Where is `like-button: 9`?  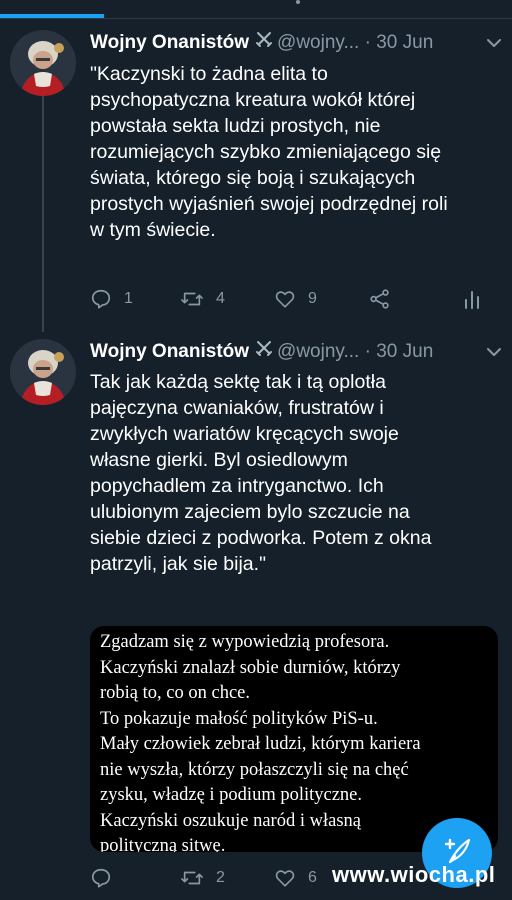
like-button: 9 is located at coordinates (295, 299).